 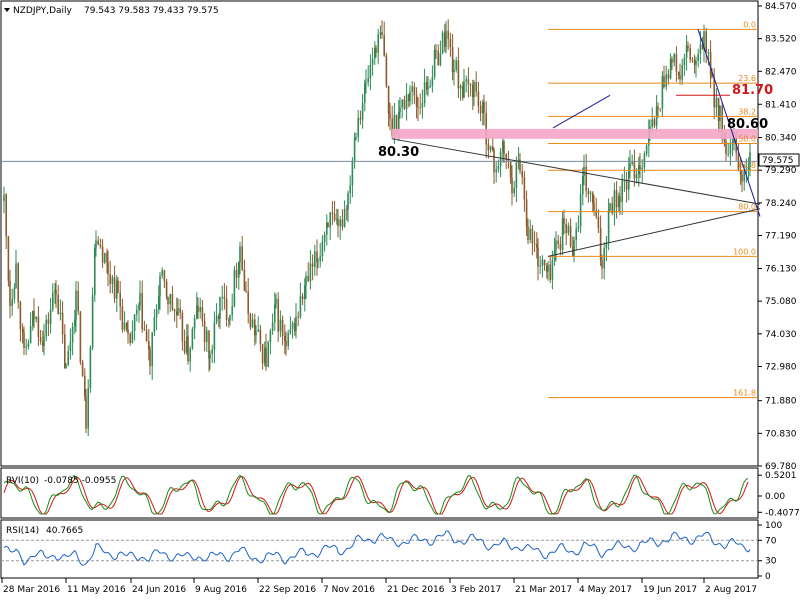 What do you see at coordinates (747, 138) in the screenshot?
I see `fib-level-label: 50.0` at bounding box center [747, 138].